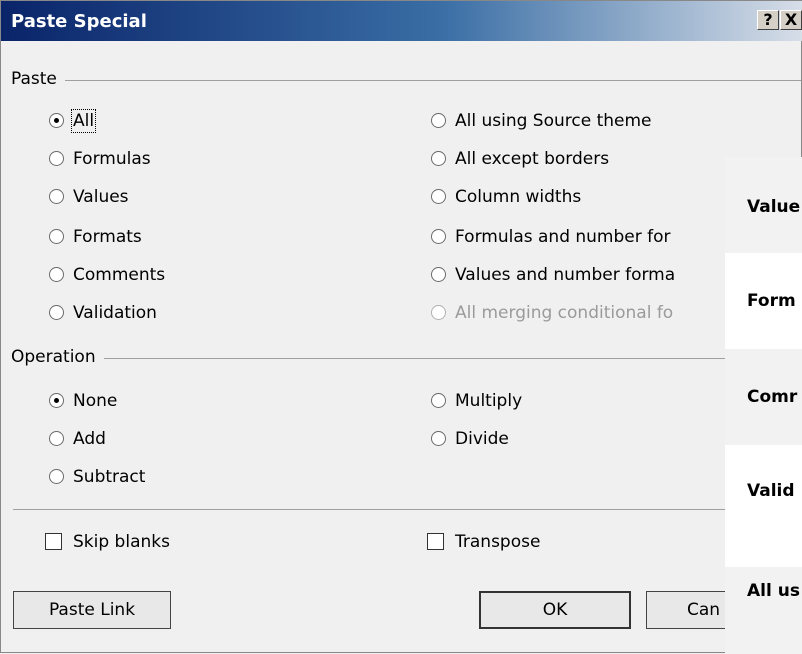 The image size is (802, 654). I want to click on overlay-row: All us, so click(763, 610).